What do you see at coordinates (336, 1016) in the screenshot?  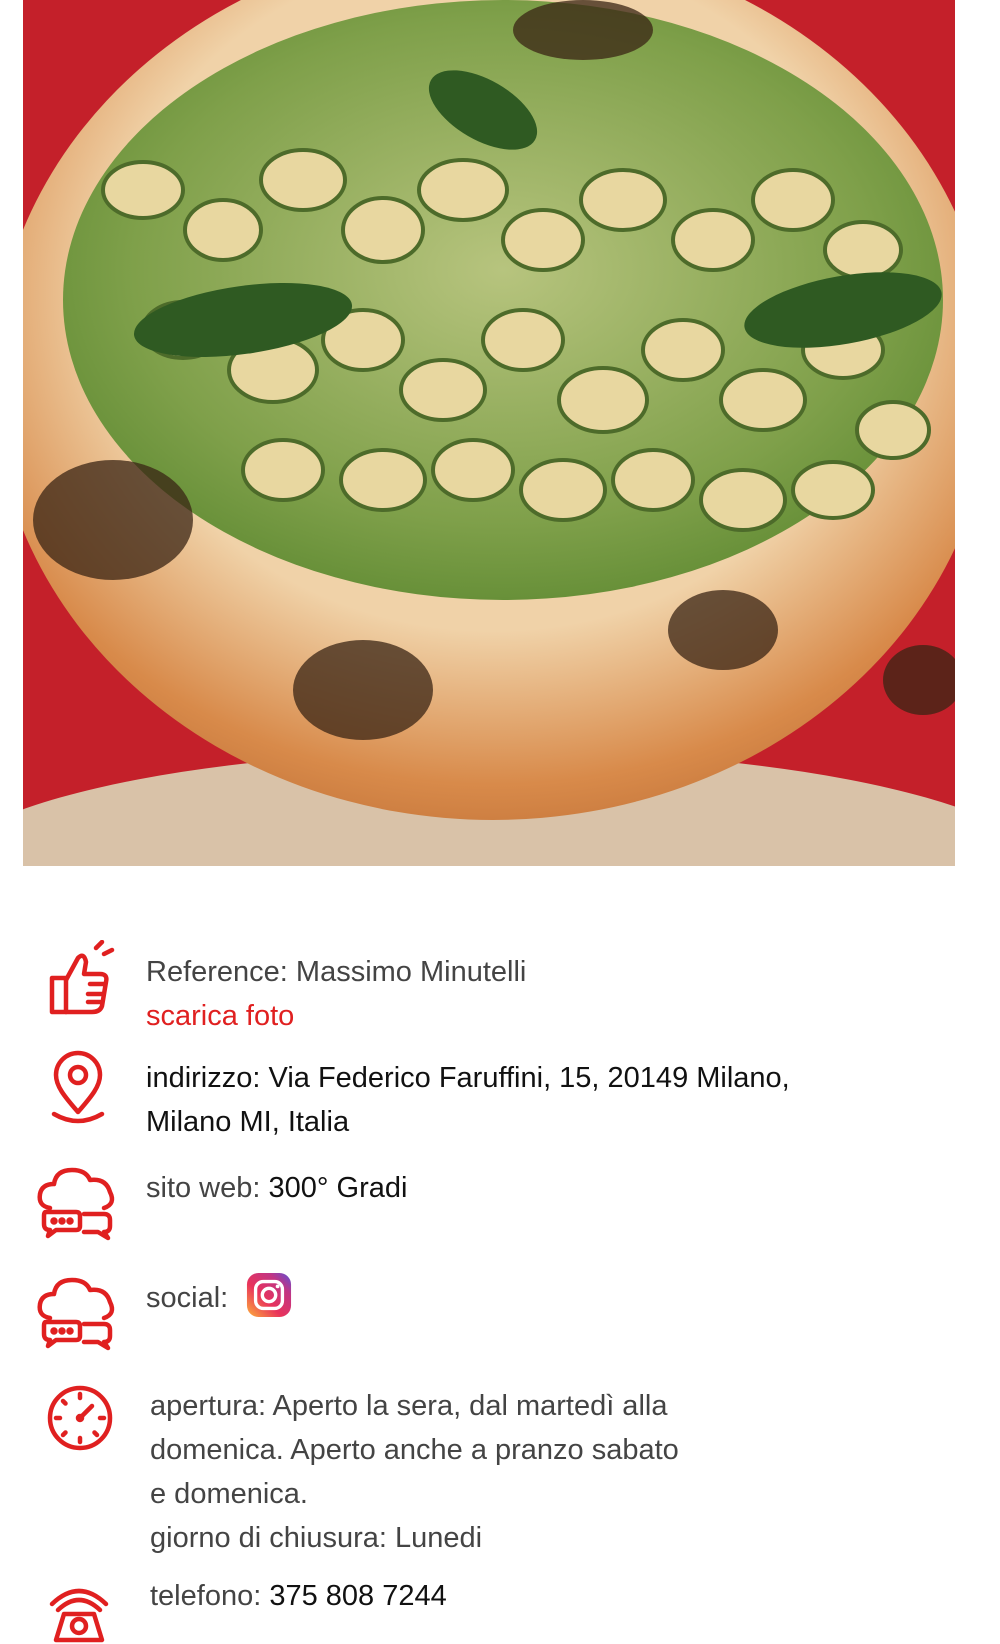 I see `download-photo-link: scarica foto` at bounding box center [336, 1016].